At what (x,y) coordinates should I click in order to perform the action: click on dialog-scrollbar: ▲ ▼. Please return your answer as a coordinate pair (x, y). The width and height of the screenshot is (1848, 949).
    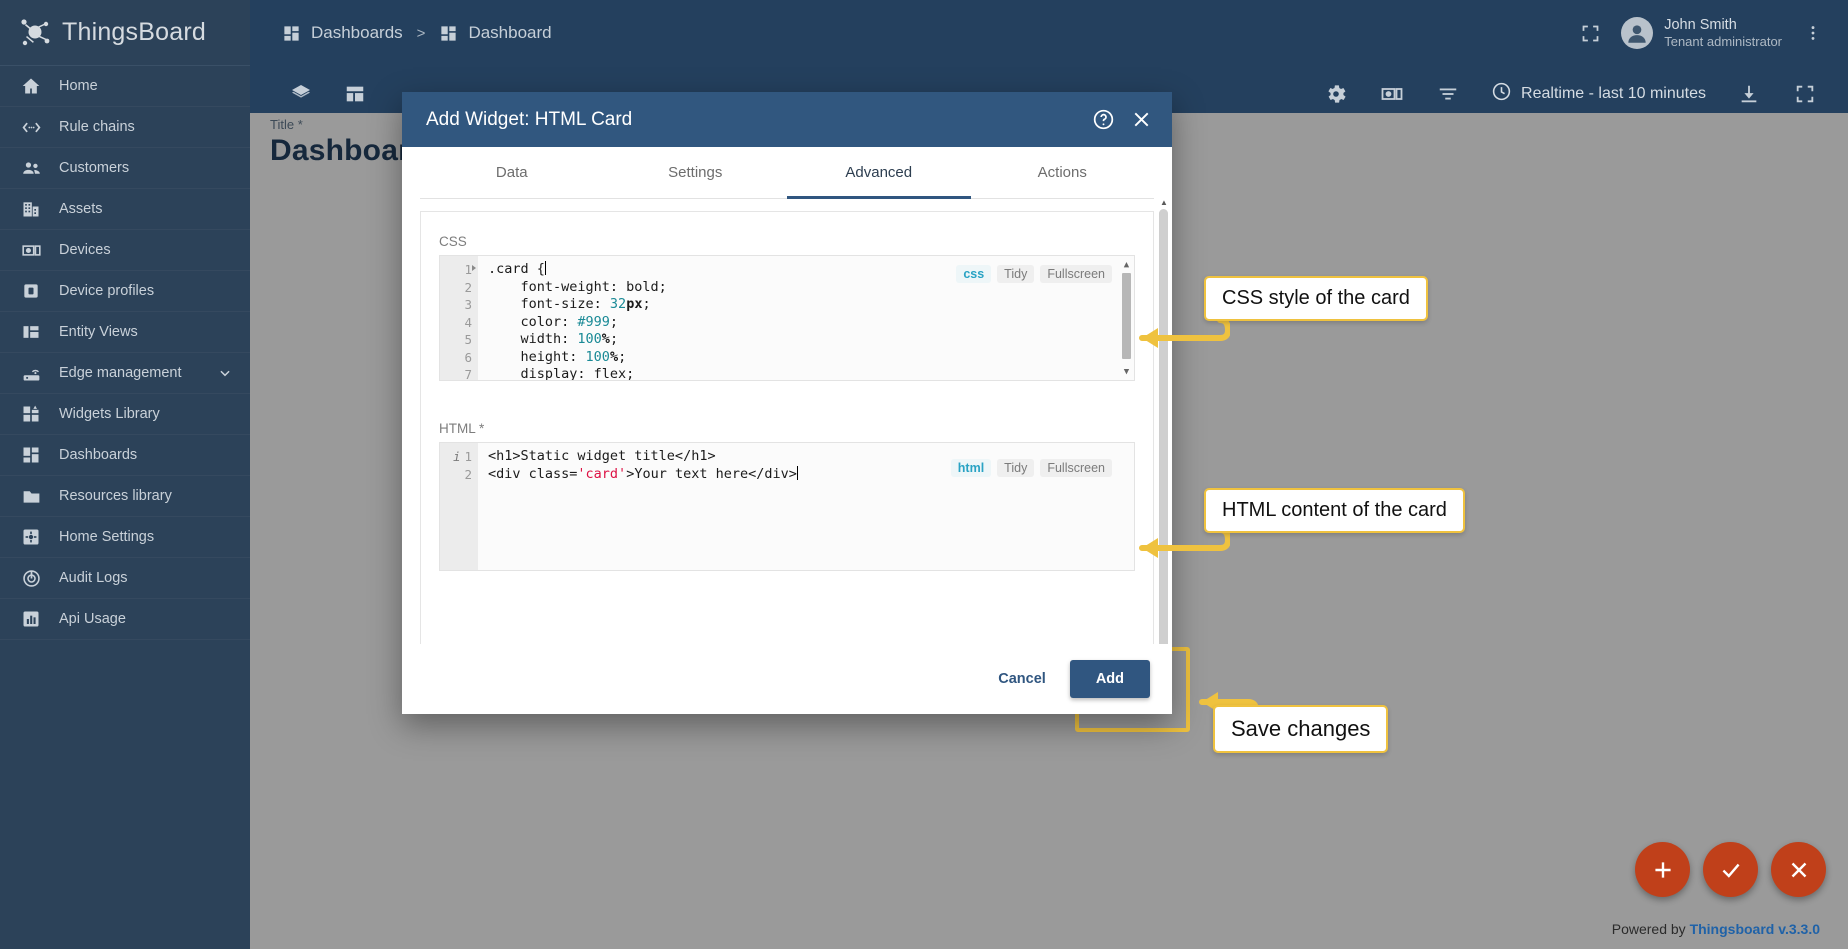
    Looking at the image, I should click on (1163, 421).